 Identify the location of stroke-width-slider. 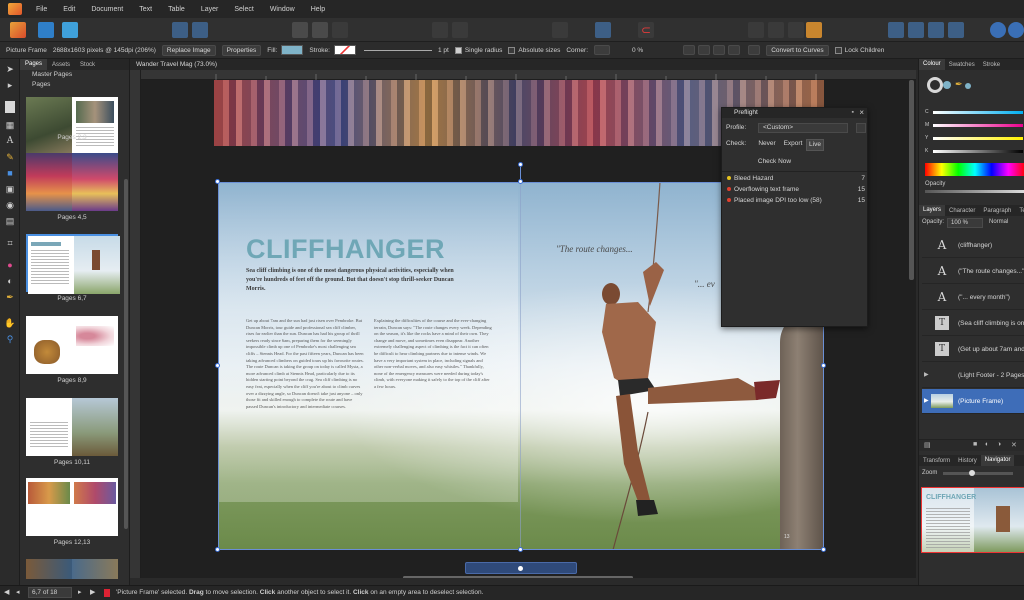
(397, 50).